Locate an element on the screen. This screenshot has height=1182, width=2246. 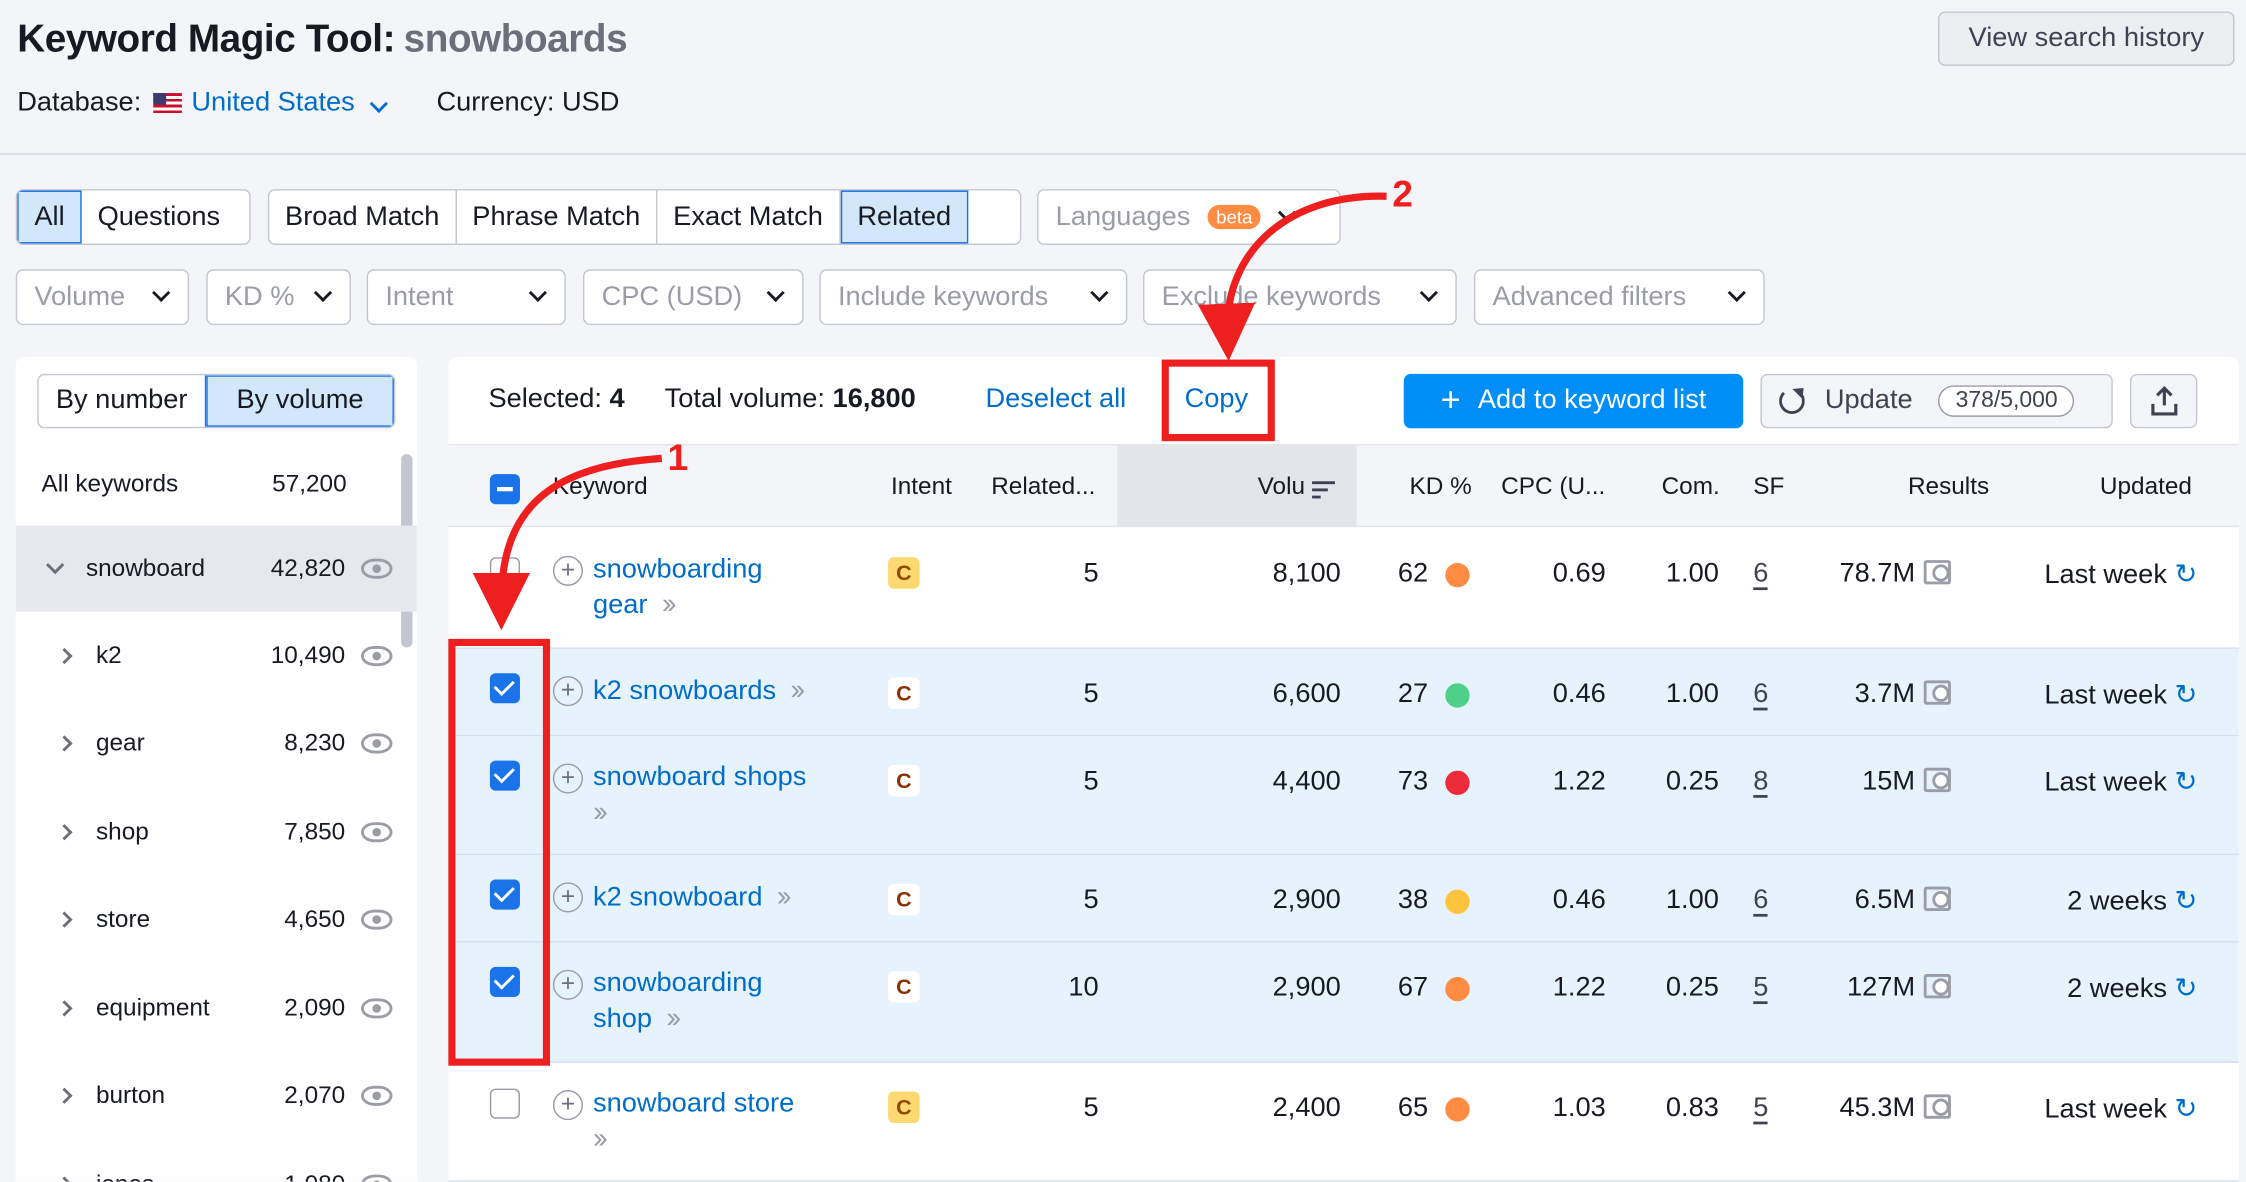
filter-include-keywords: Include keywords is located at coordinates (973, 297).